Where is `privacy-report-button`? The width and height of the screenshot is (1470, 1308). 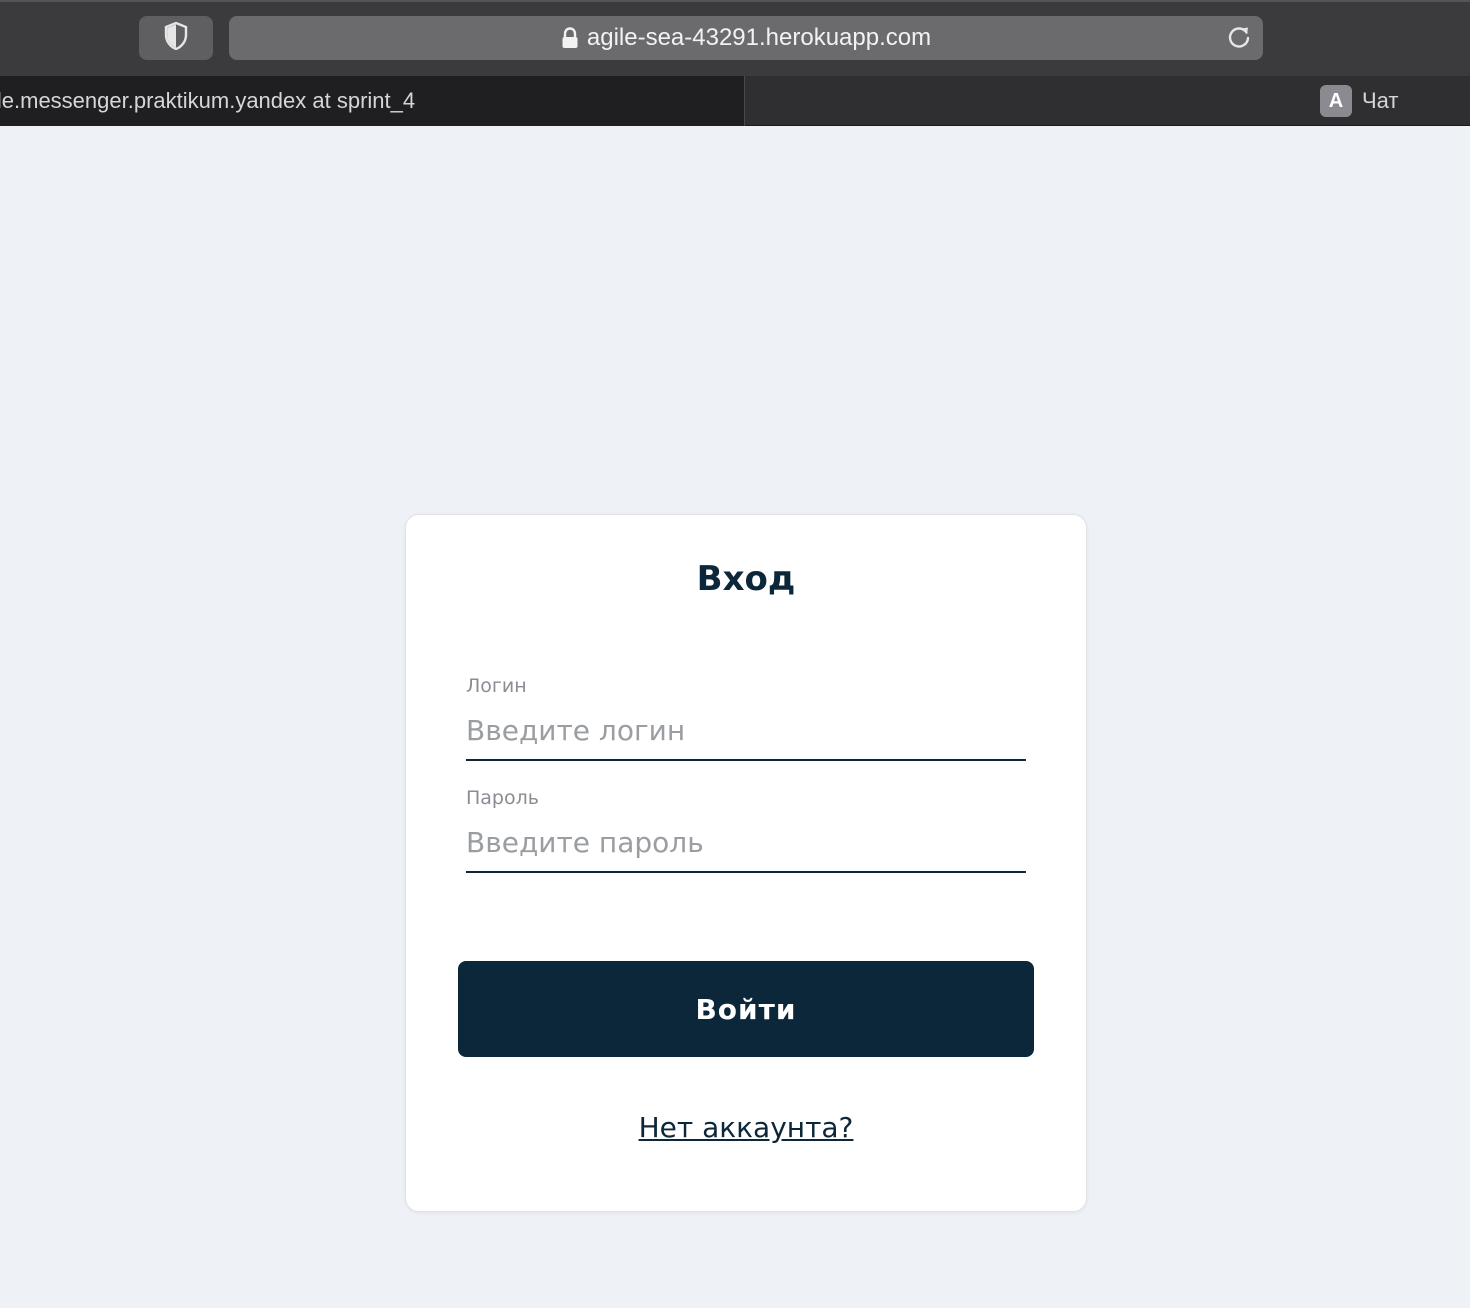 privacy-report-button is located at coordinates (176, 38).